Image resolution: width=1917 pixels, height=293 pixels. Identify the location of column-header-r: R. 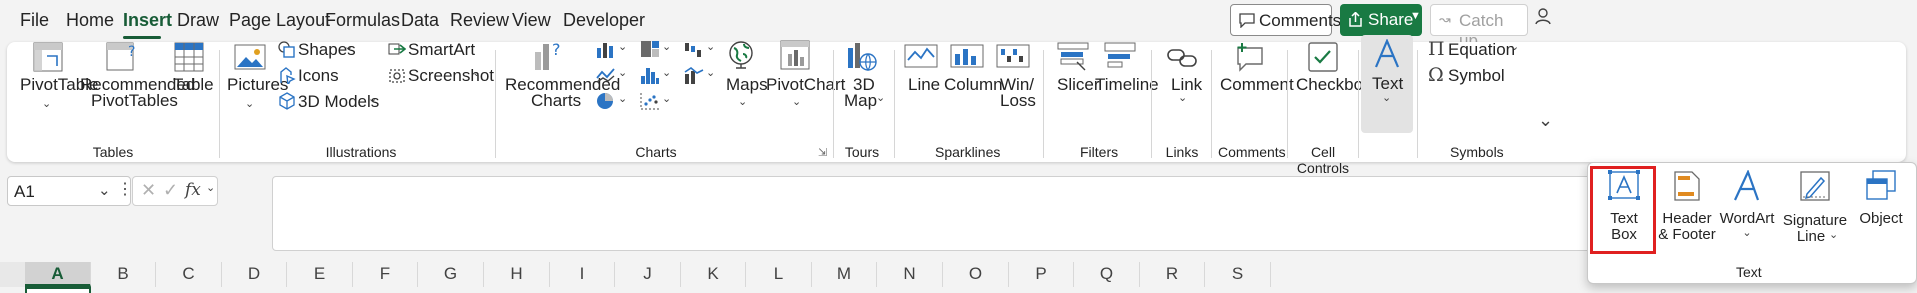
(1172, 274).